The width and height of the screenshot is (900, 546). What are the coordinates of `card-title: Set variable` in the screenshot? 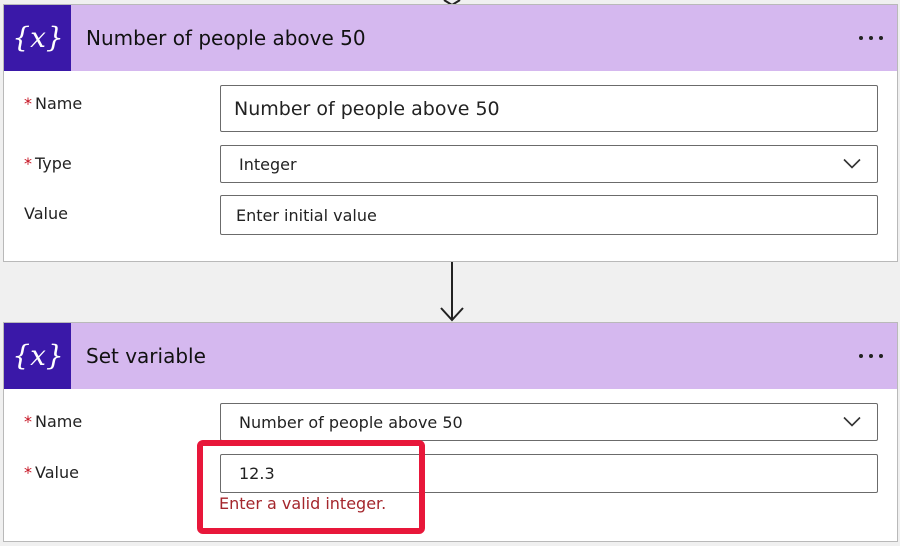 It's located at (146, 356).